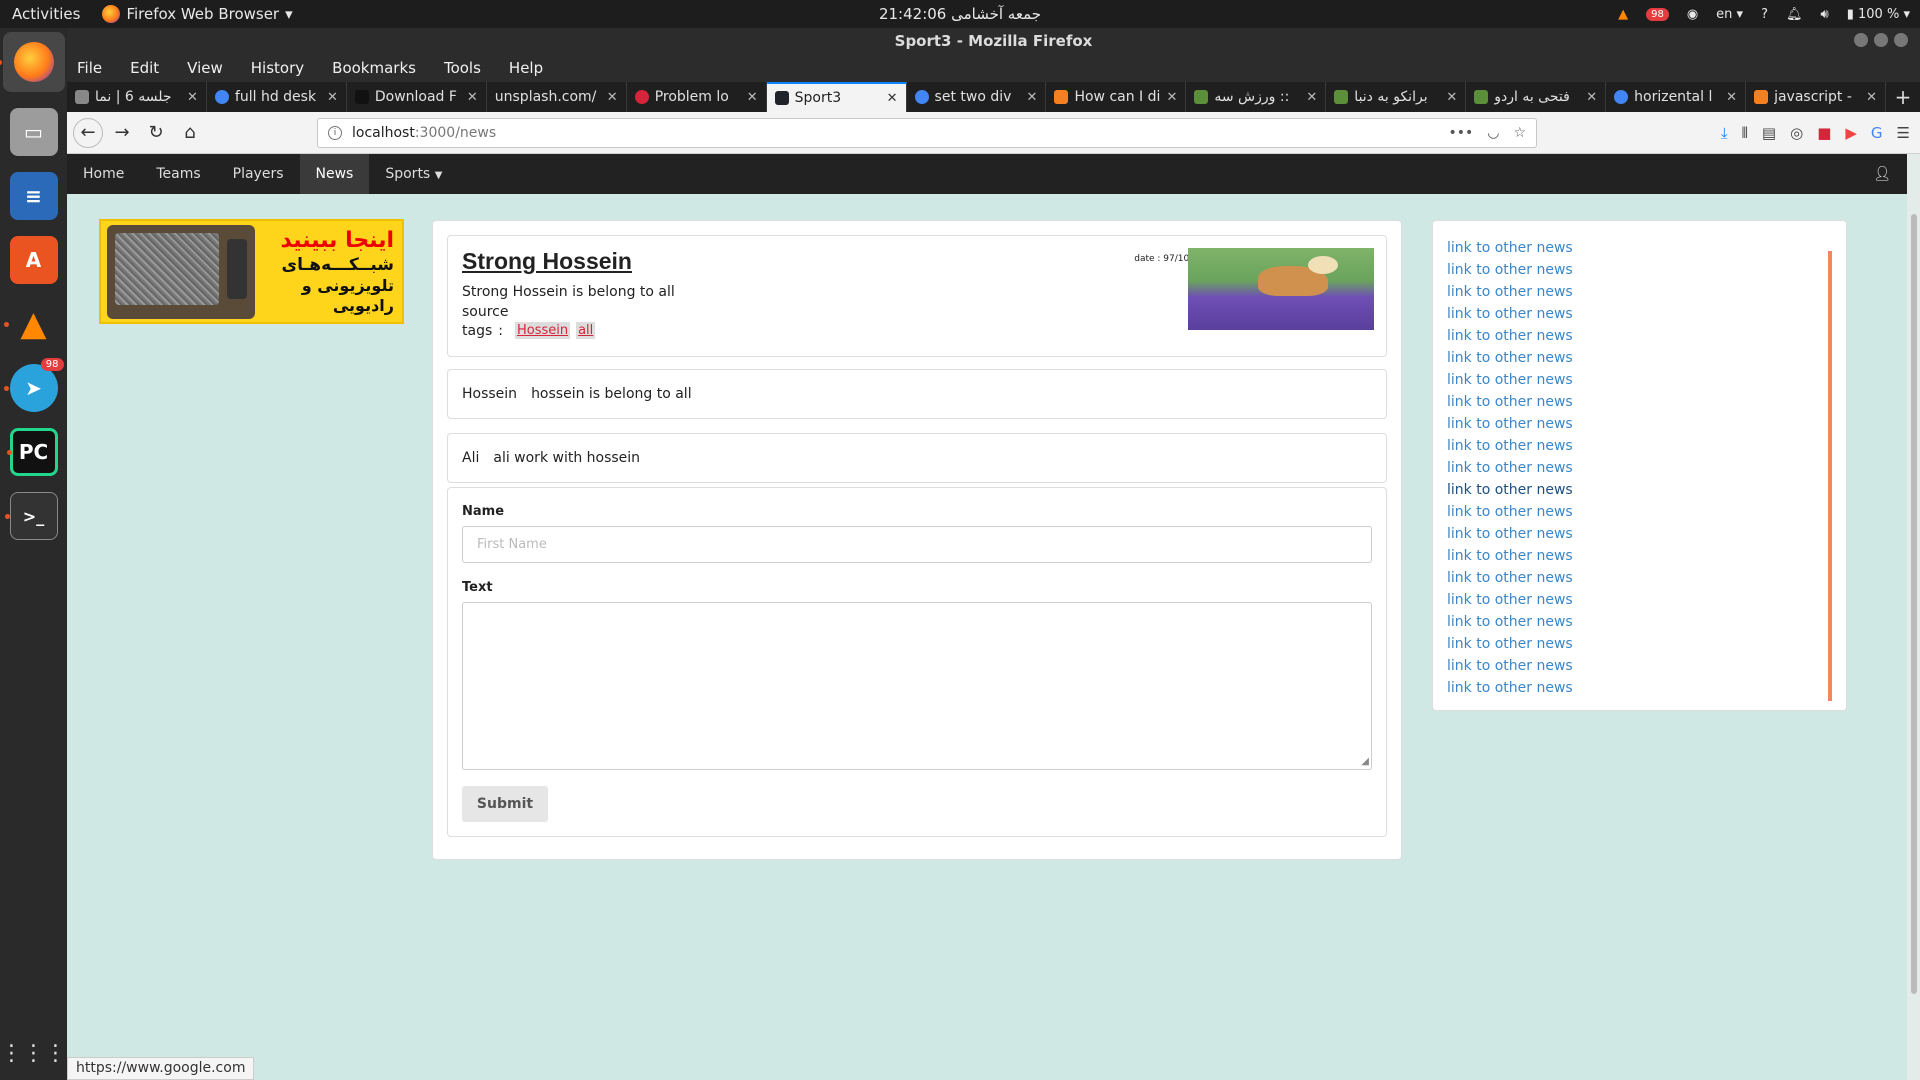  I want to click on menu-tools: Tools, so click(462, 68).